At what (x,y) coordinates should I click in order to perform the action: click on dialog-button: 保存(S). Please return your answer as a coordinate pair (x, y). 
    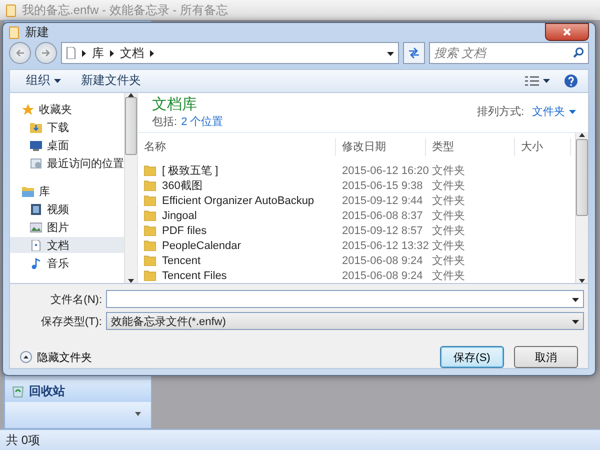
    Looking at the image, I should click on (472, 357).